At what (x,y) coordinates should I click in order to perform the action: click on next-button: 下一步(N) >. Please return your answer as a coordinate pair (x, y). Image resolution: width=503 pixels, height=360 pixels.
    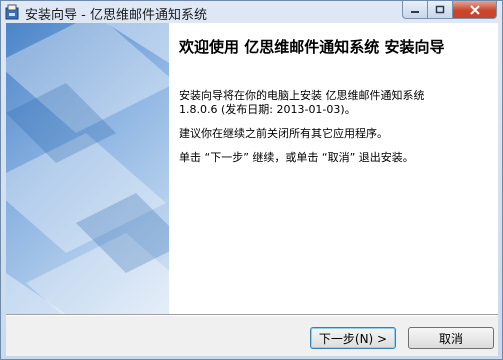
    Looking at the image, I should click on (353, 338).